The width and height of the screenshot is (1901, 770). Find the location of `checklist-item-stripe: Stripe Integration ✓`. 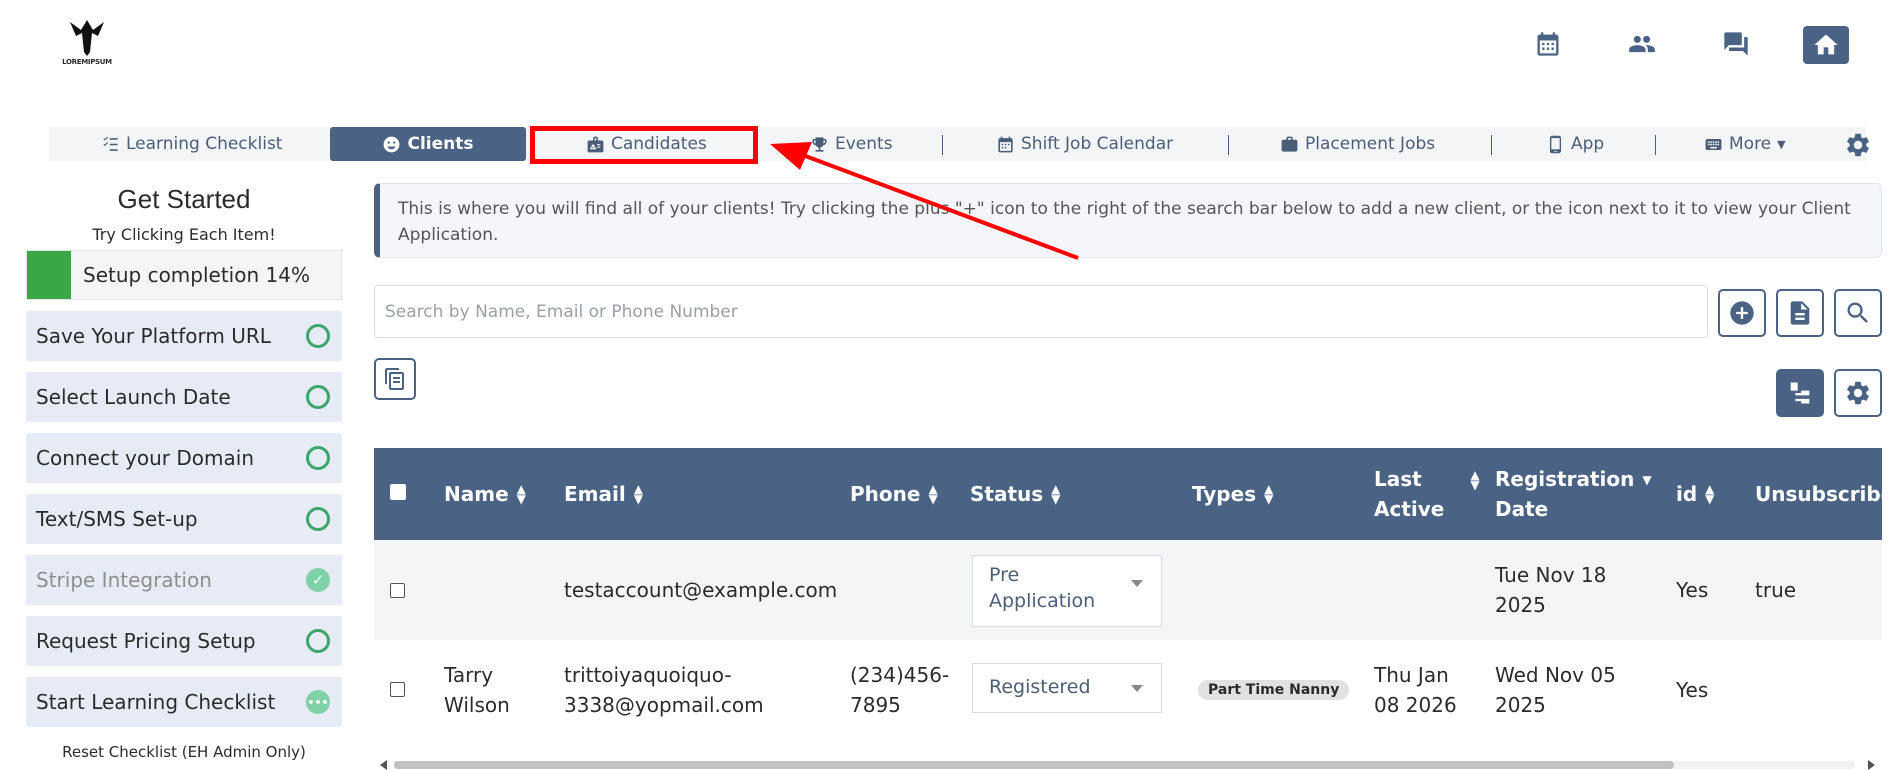

checklist-item-stripe: Stripe Integration ✓ is located at coordinates (184, 580).